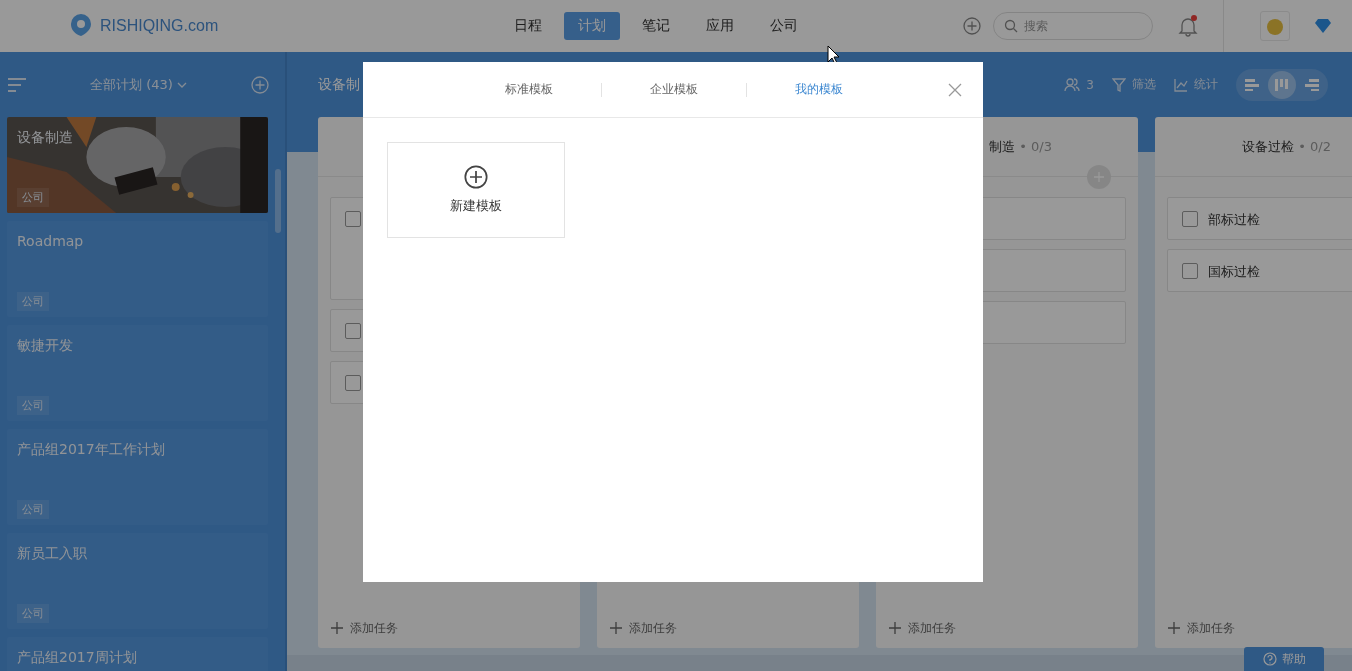 The width and height of the screenshot is (1352, 671). I want to click on plan-card: 设备制造 公司, so click(137, 165).